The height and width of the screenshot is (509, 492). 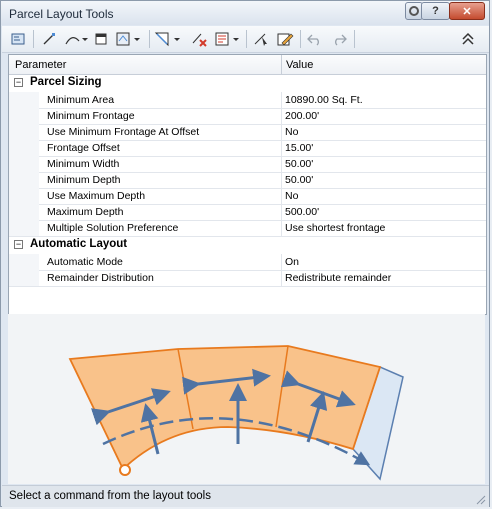 What do you see at coordinates (339, 39) in the screenshot?
I see `redo-icon` at bounding box center [339, 39].